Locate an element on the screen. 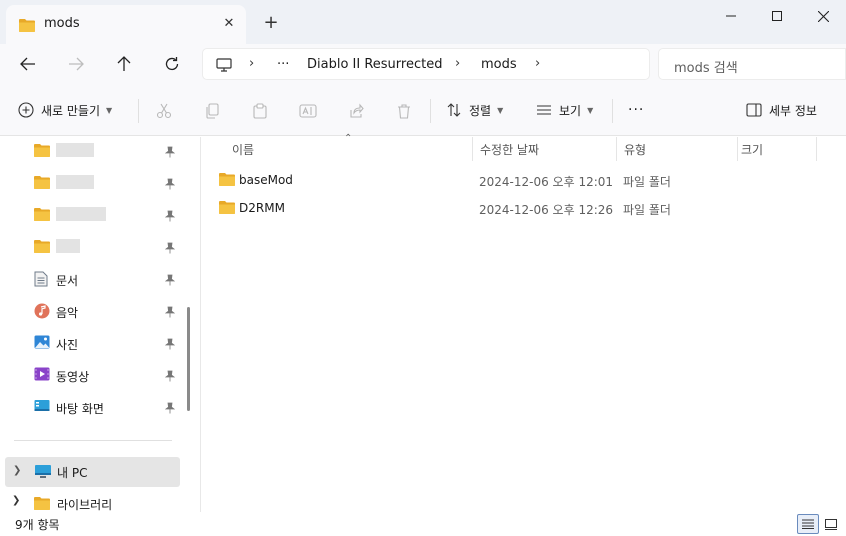 This screenshot has height=536, width=846. paste-button is located at coordinates (260, 111).